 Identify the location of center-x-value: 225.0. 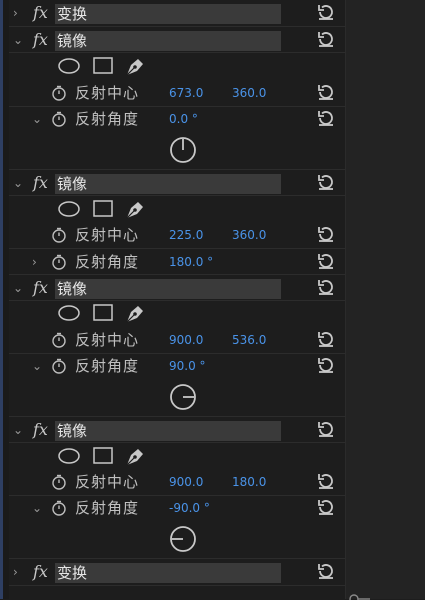
(186, 235).